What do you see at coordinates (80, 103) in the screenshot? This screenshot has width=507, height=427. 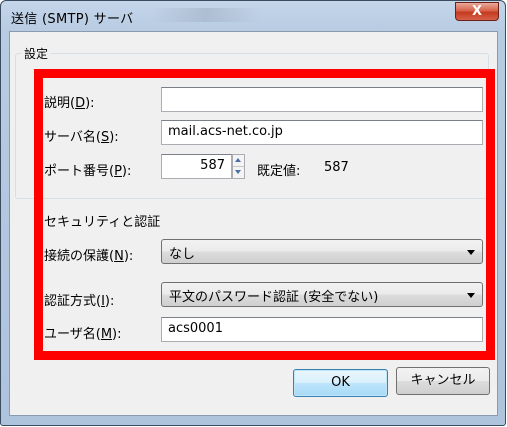 I see `description-mnemonic: D` at bounding box center [80, 103].